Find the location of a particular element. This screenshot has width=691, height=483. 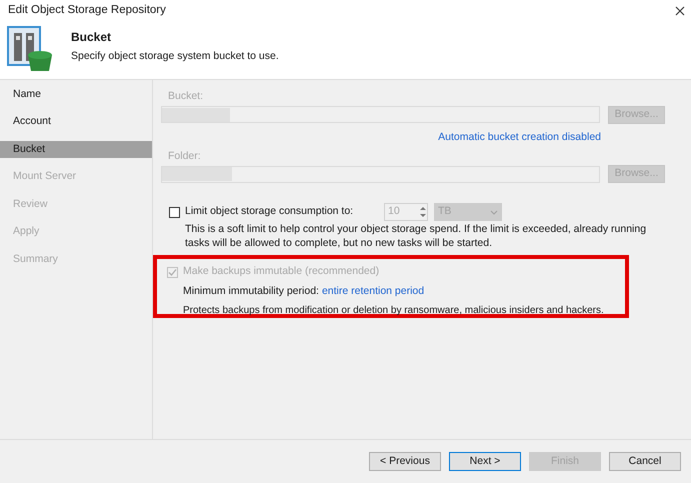

checkbox is located at coordinates (174, 212).